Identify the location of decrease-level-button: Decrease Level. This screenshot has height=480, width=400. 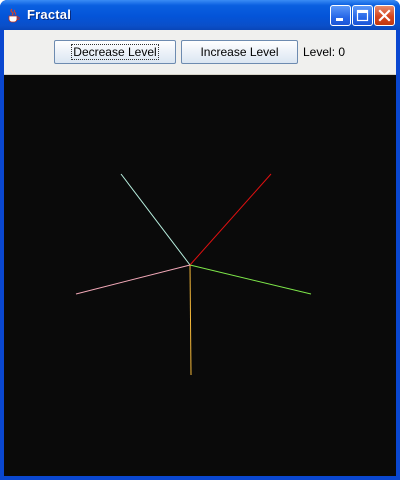
(115, 52).